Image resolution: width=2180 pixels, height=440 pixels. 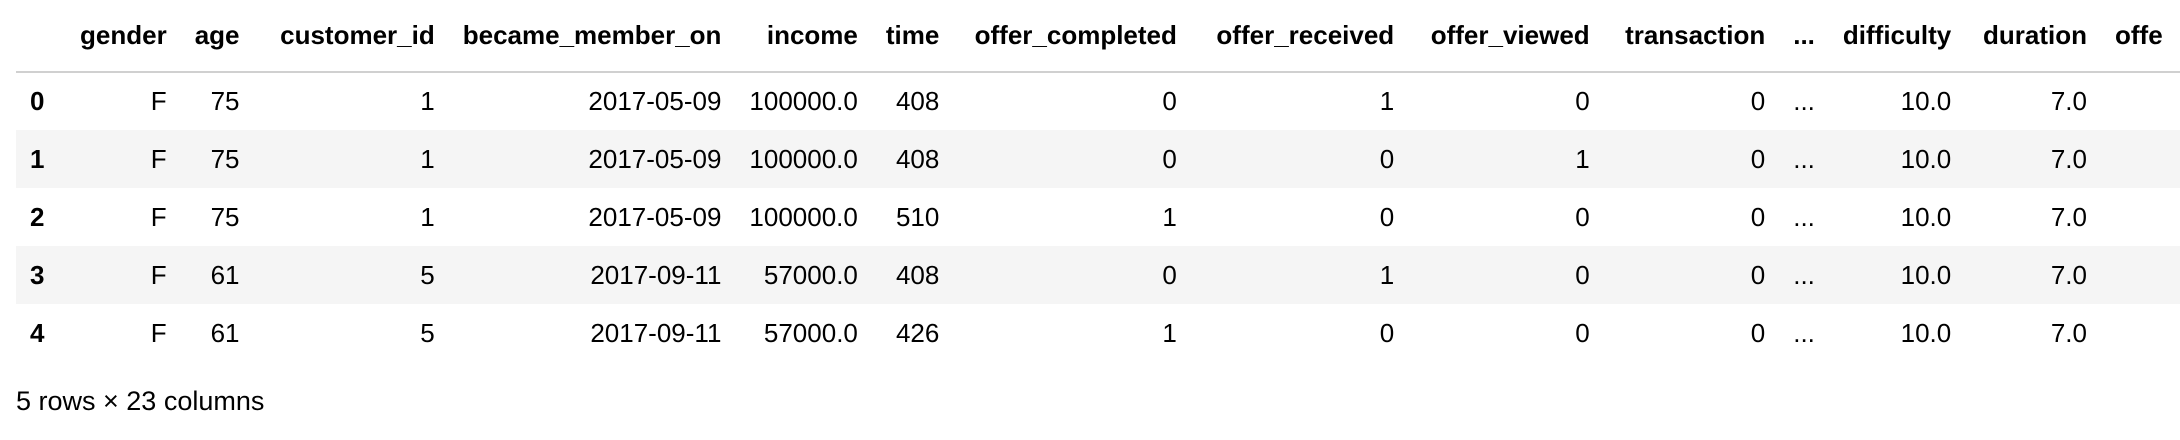 I want to click on table-cell: 426, so click(x=917, y=332).